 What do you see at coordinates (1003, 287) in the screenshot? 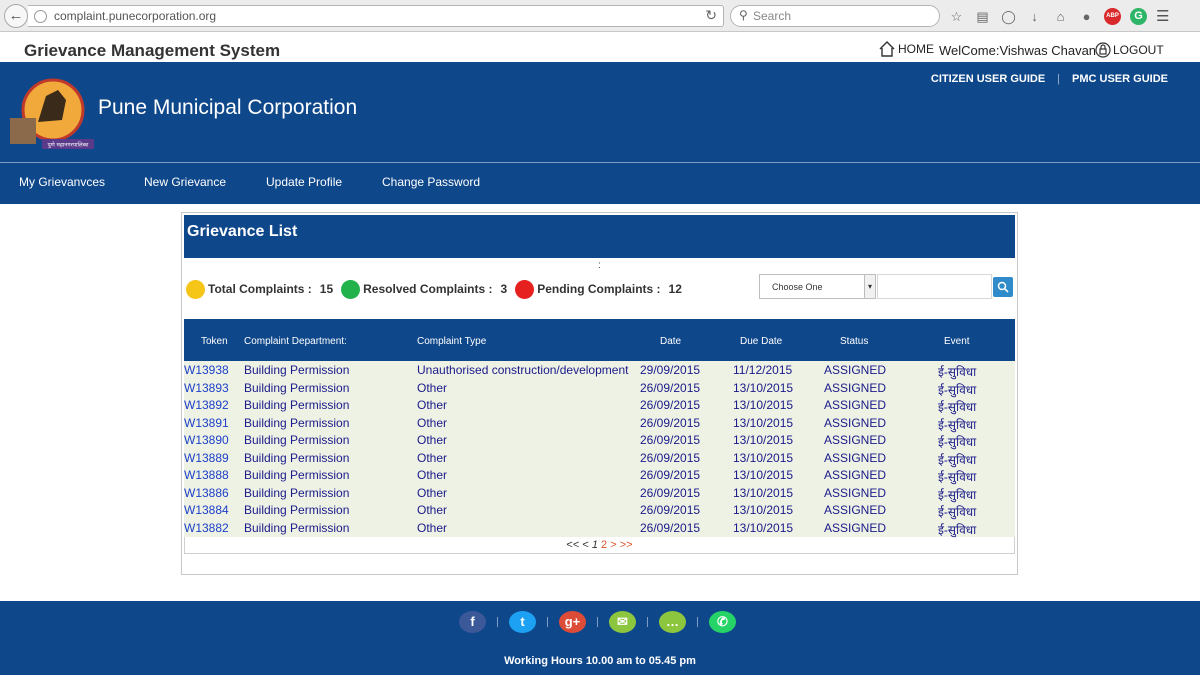
I see `search-button` at bounding box center [1003, 287].